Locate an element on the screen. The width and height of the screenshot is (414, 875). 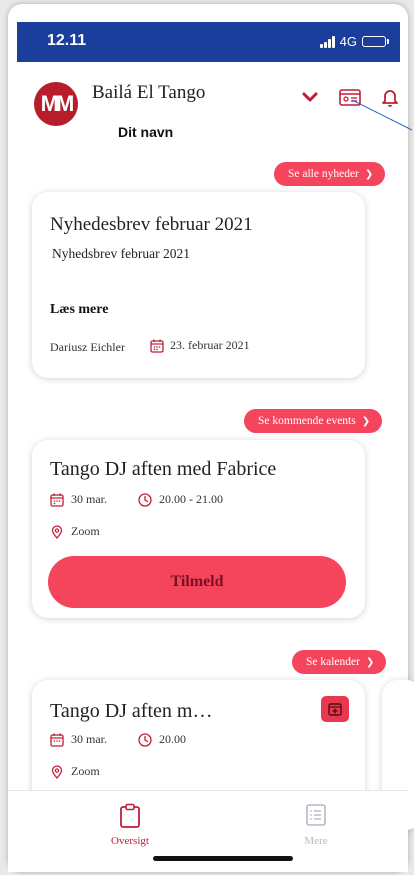
tab-mere-label: Mere is located at coordinates (316, 841).